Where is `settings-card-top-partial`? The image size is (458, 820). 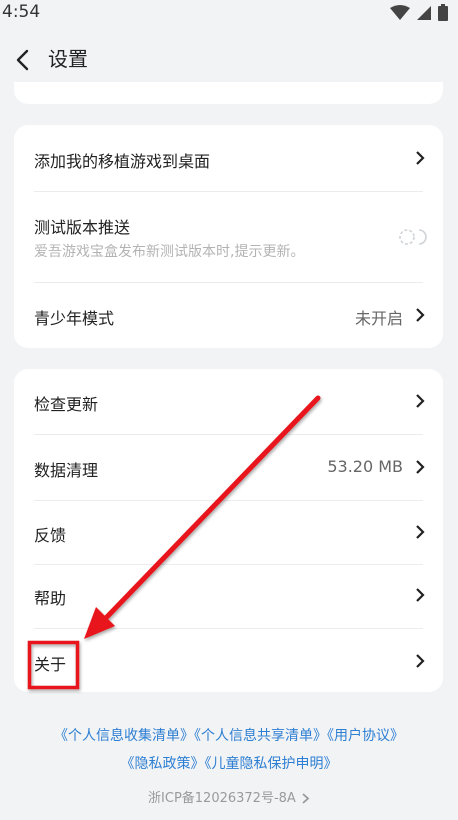
settings-card-top-partial is located at coordinates (228, 93).